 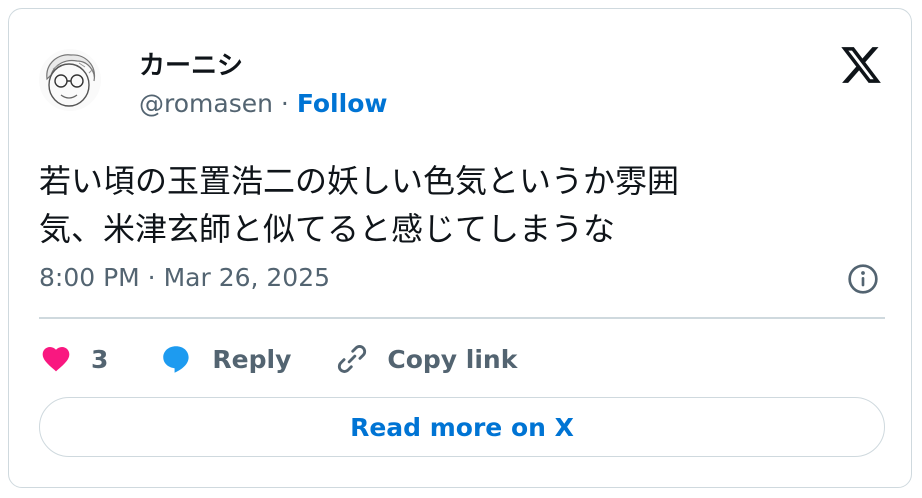 What do you see at coordinates (342, 103) in the screenshot?
I see `follow-button: Follow` at bounding box center [342, 103].